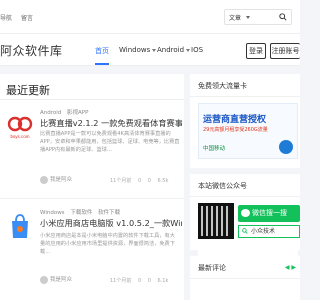  What do you see at coordinates (6, 18) in the screenshot?
I see `top-link-nav: 导航` at bounding box center [6, 18].